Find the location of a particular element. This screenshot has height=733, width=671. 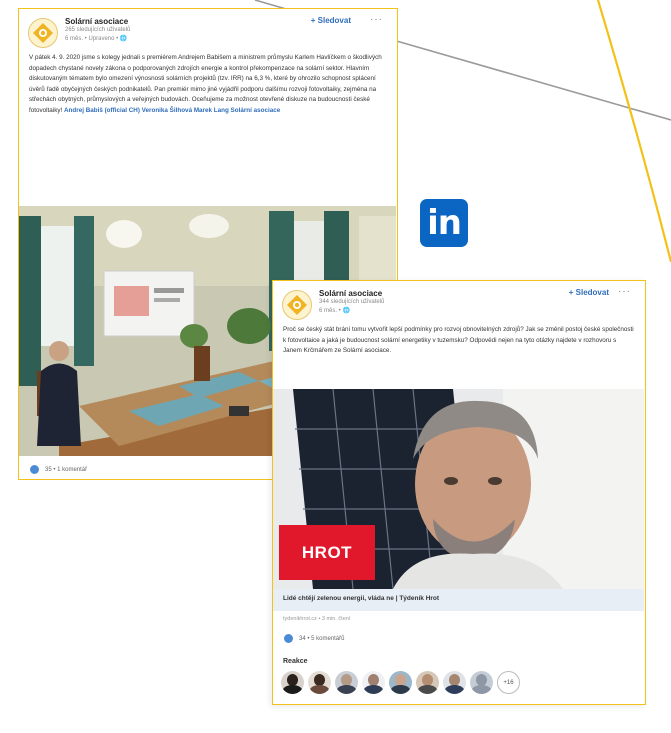

post-reactions: 35 • 1 komentář is located at coordinates (58, 469).